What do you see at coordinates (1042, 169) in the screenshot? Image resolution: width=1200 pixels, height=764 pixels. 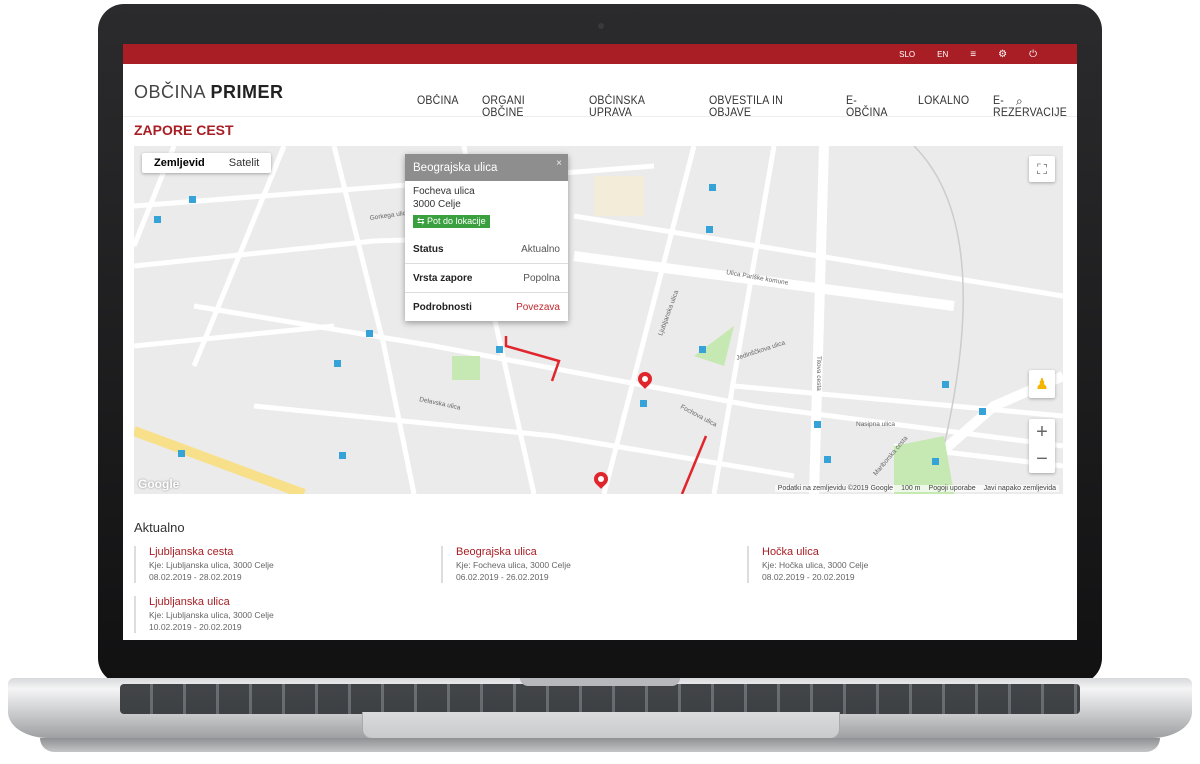 I see `fullscreen-icon: ⛶` at bounding box center [1042, 169].